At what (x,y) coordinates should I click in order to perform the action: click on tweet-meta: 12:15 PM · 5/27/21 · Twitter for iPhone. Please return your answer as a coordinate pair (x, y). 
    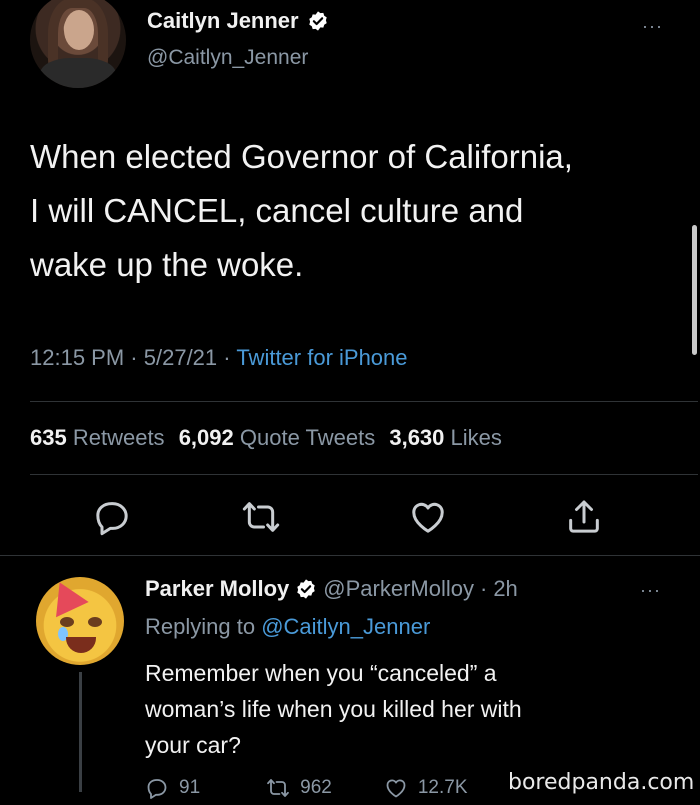
    Looking at the image, I should click on (219, 358).